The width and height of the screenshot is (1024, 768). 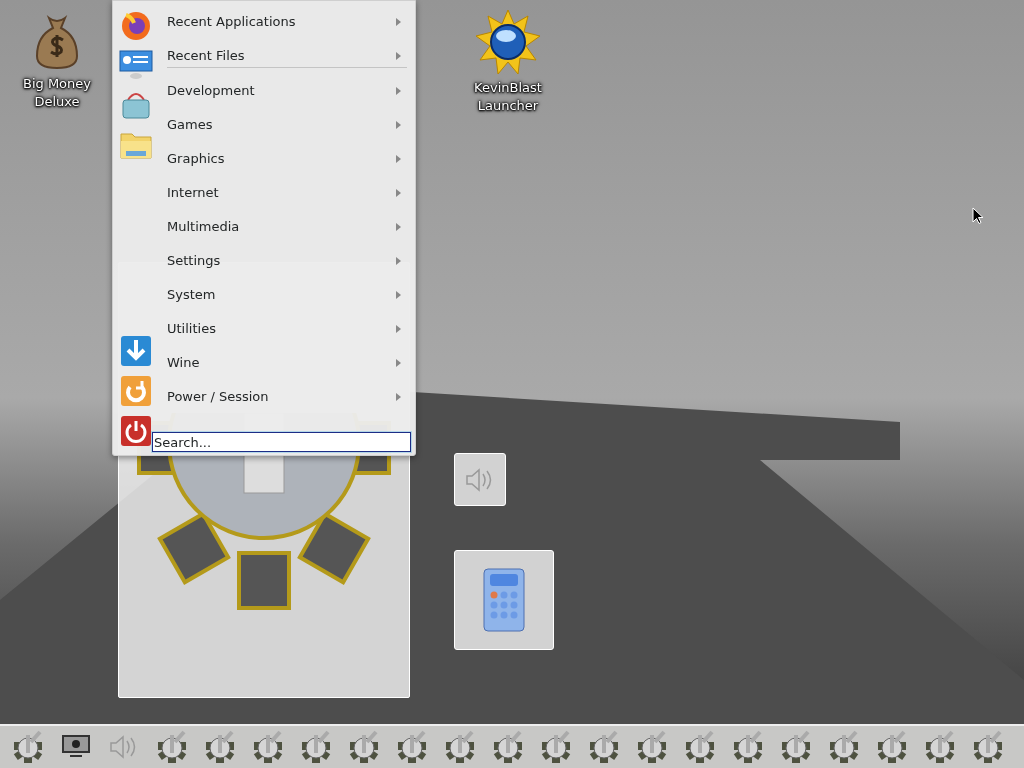 I want to click on power-icon, so click(x=136, y=431).